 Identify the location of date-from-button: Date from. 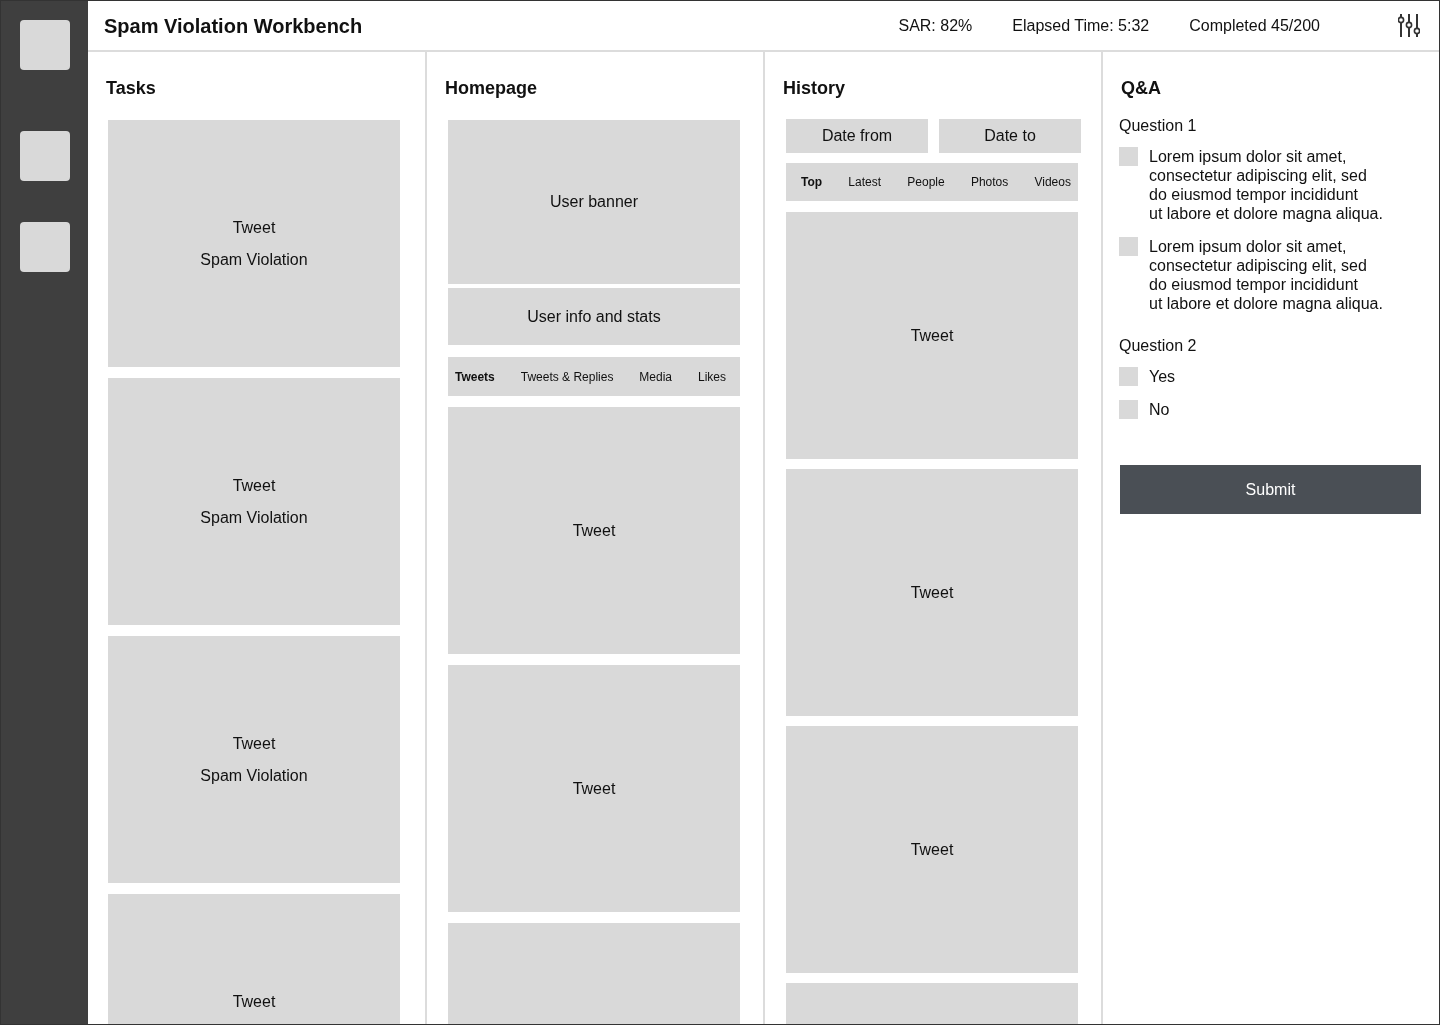
(857, 136).